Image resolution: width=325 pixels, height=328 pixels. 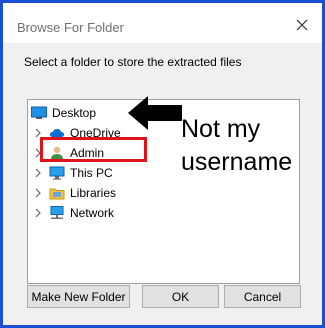 I want to click on annotation-line-1: Not my, so click(x=221, y=129).